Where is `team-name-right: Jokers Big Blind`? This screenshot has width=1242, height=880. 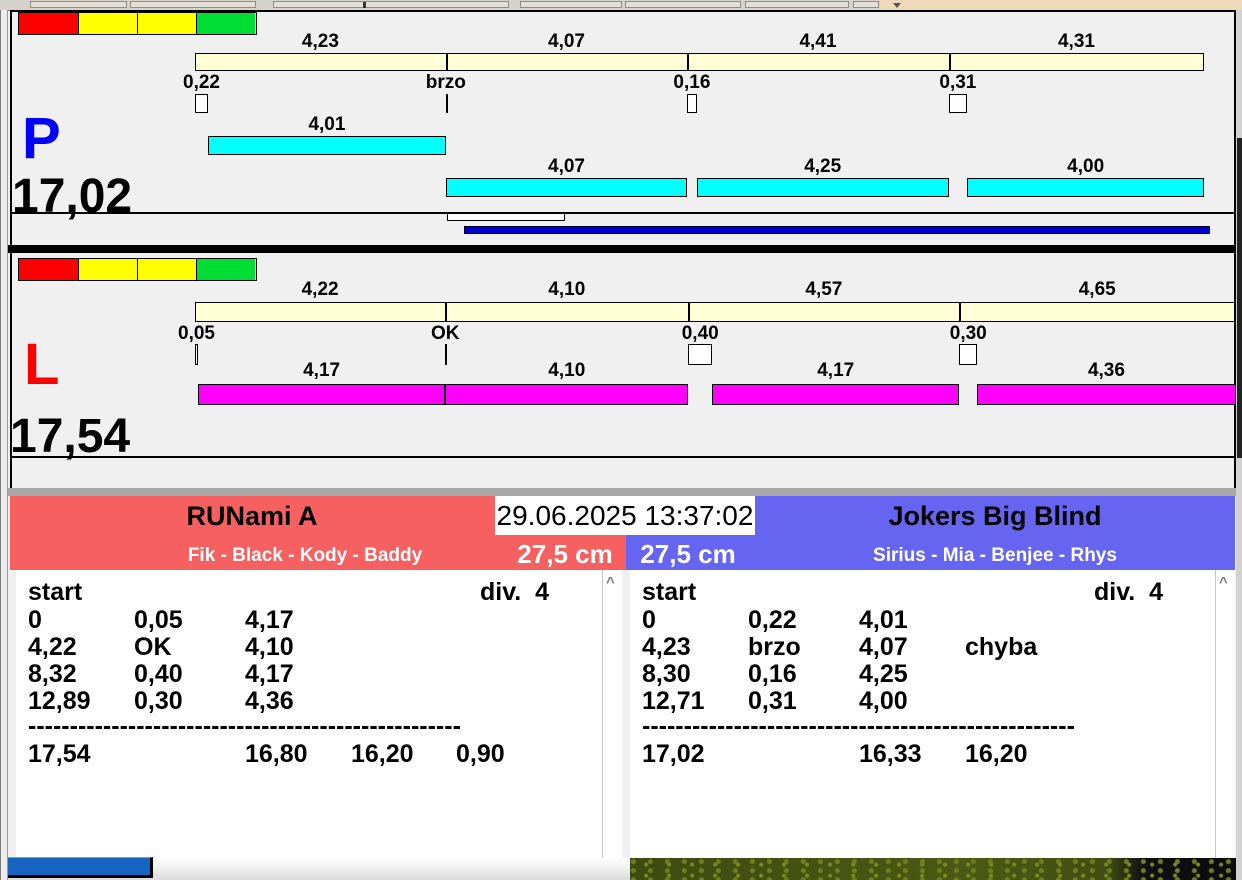 team-name-right: Jokers Big Blind is located at coordinates (995, 516).